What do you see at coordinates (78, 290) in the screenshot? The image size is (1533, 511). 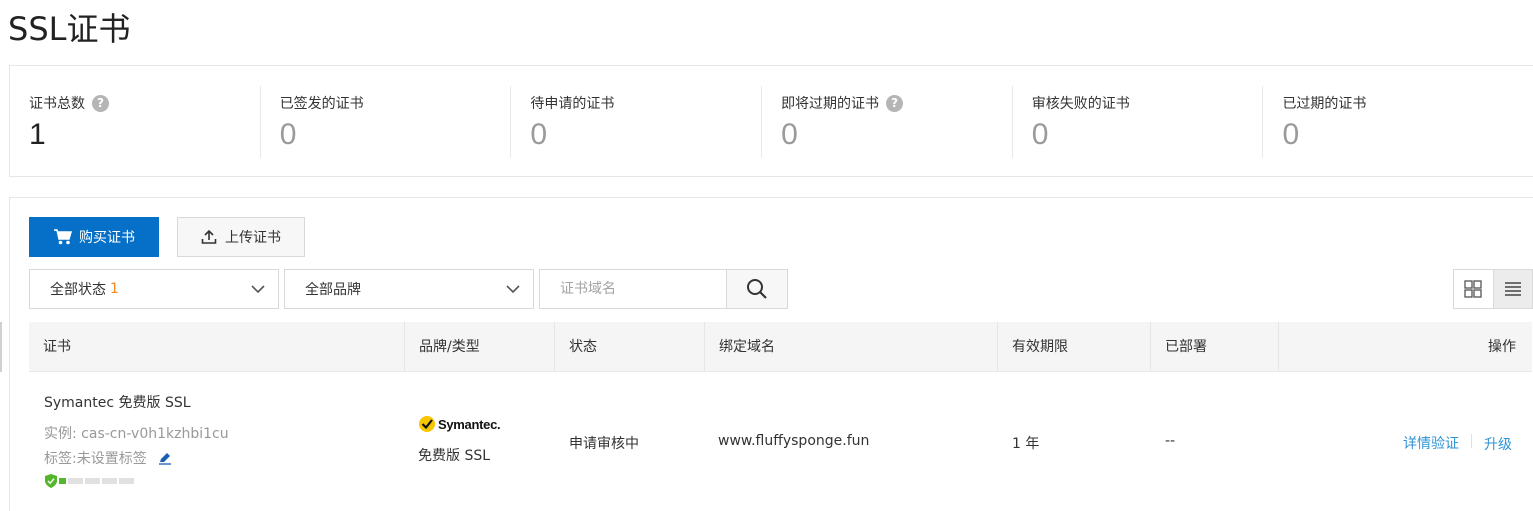 I see `status-filter-label: 全部状态` at bounding box center [78, 290].